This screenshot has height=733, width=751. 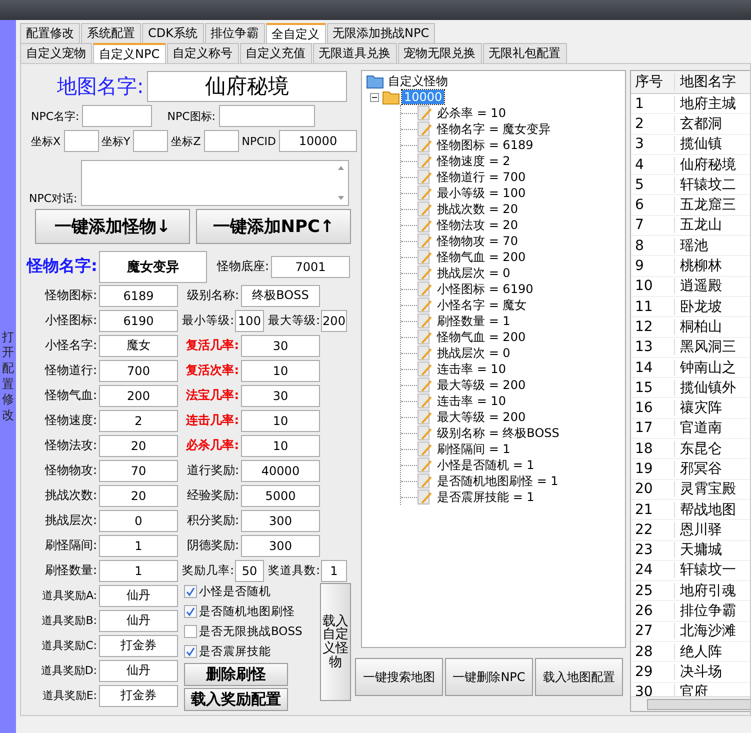 What do you see at coordinates (477, 241) in the screenshot?
I see `tree-item: 怪物物攻 = 70` at bounding box center [477, 241].